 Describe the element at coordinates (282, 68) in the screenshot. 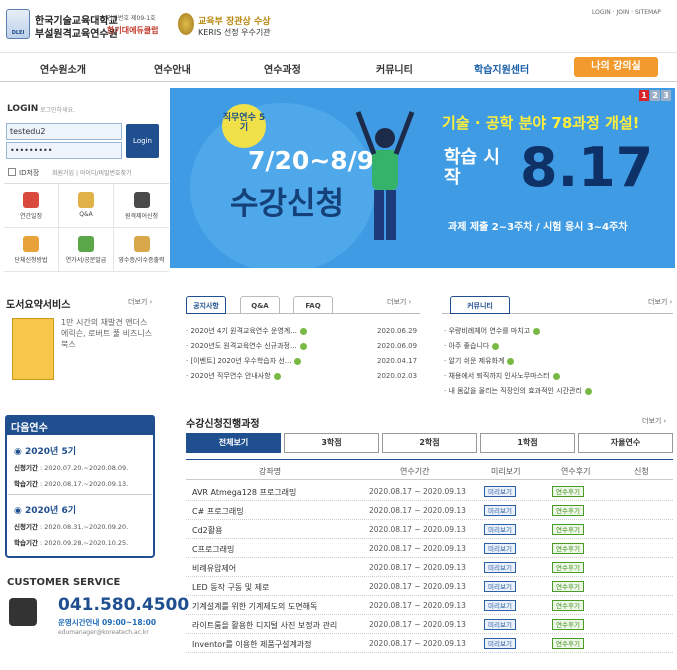

I see `nav-item-courses: 연수과정` at that location.